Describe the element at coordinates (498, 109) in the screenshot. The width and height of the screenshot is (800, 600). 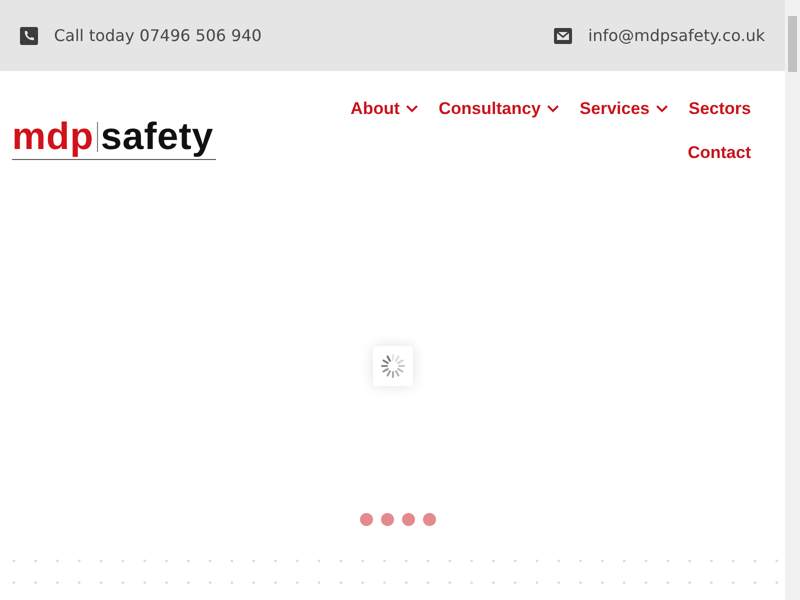
I see `nav-link: Consultancy` at that location.